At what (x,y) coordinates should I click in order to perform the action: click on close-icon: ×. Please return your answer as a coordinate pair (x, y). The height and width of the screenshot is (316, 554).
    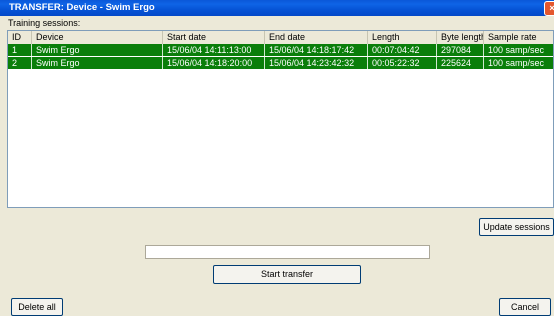
    Looking at the image, I should click on (549, 8).